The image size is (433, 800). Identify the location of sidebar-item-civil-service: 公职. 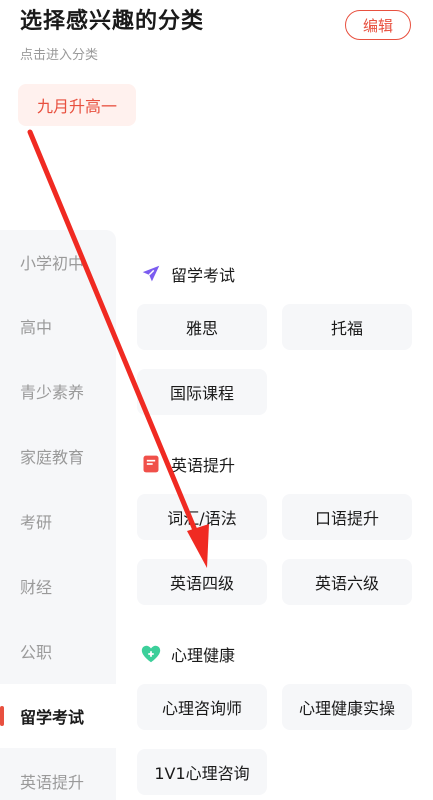
(58, 651).